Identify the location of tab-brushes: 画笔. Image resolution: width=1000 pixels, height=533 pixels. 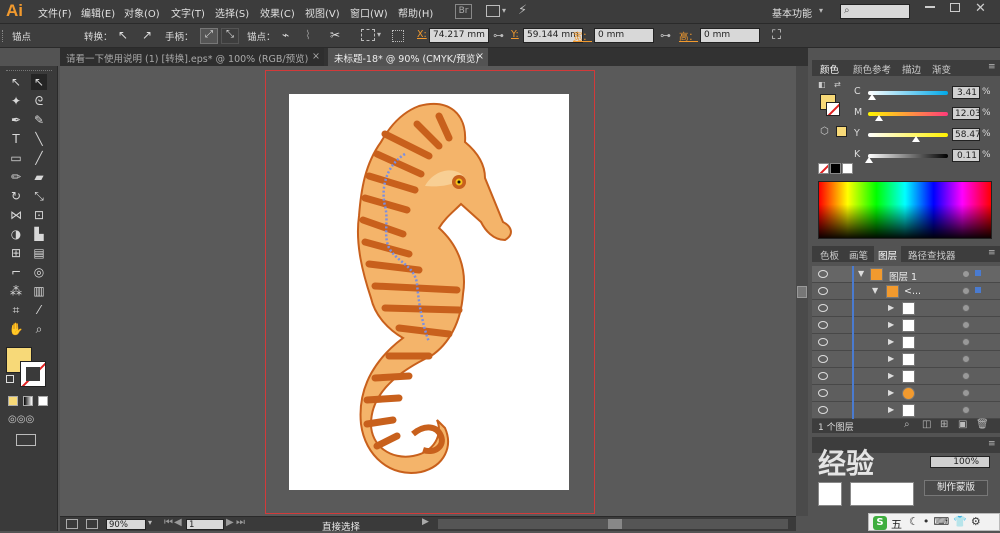
(858, 255).